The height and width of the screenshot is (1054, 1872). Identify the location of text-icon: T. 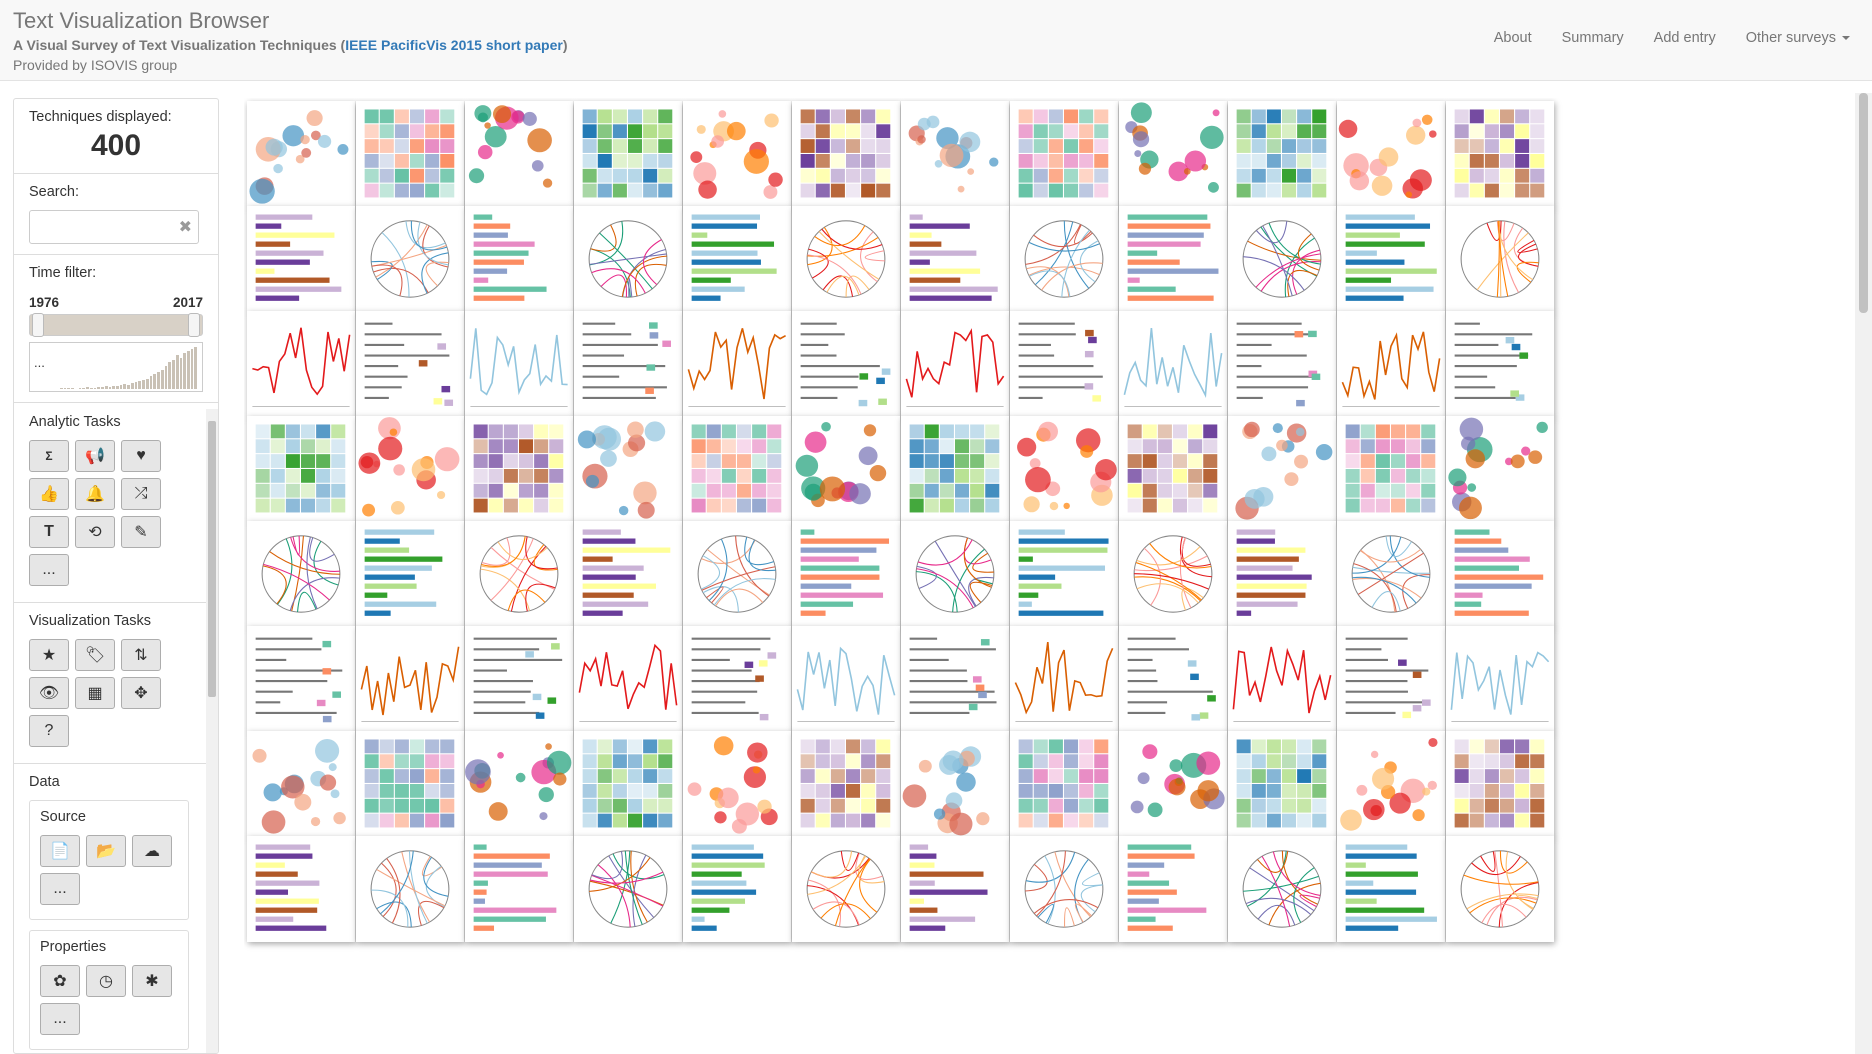
(49, 532).